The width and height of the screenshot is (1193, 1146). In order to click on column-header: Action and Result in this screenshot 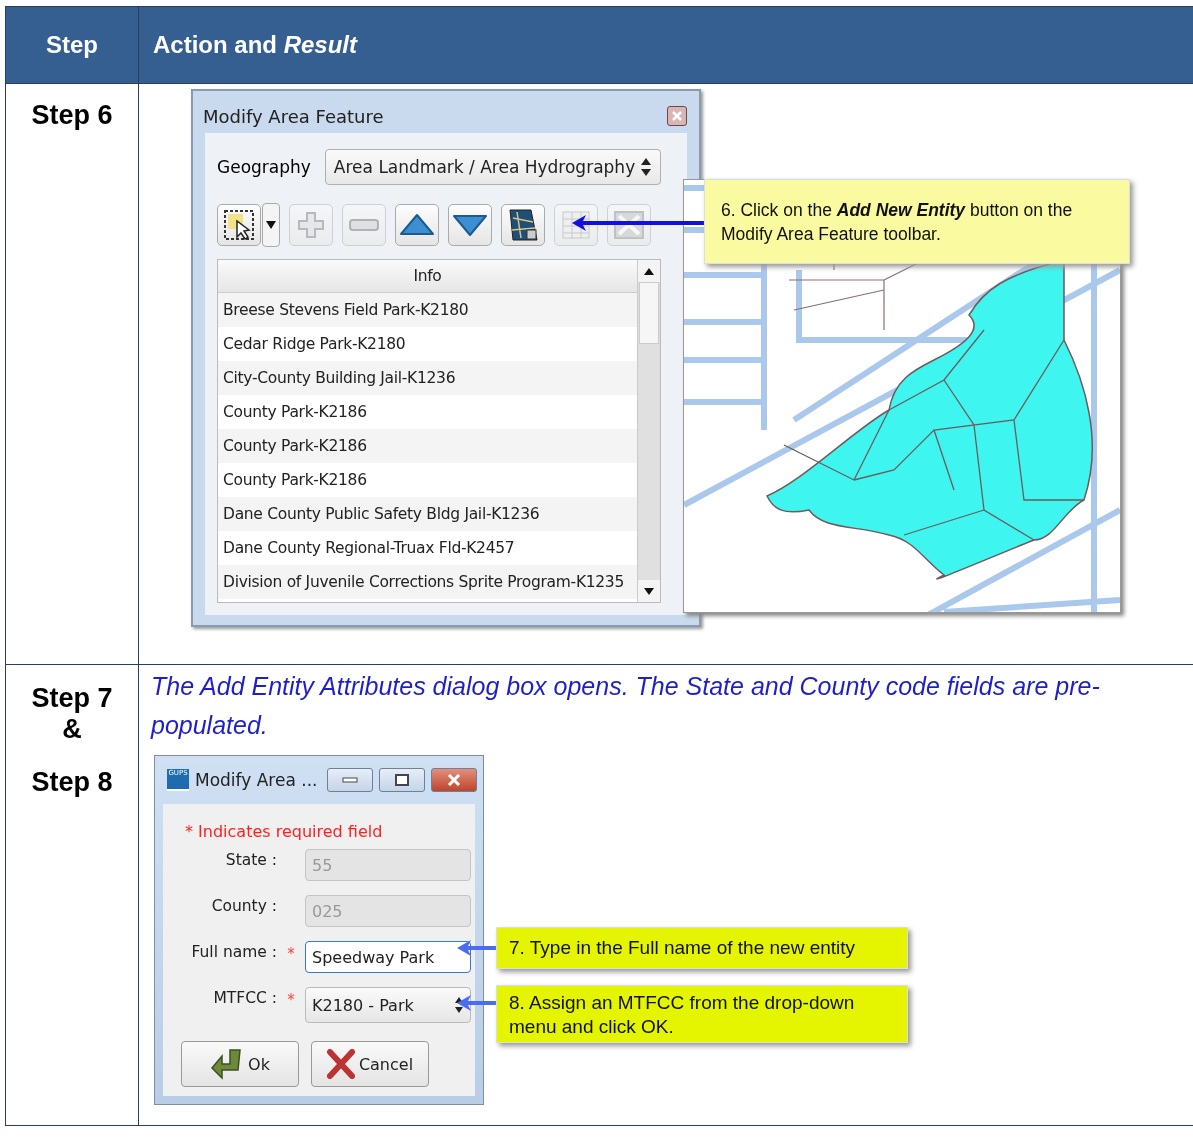, I will do `click(255, 45)`.